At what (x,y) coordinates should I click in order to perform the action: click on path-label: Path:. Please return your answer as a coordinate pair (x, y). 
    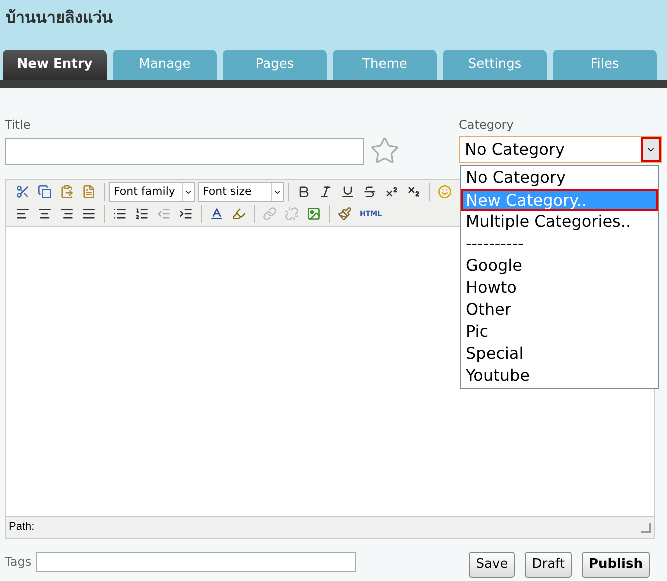
    Looking at the image, I should click on (22, 528).